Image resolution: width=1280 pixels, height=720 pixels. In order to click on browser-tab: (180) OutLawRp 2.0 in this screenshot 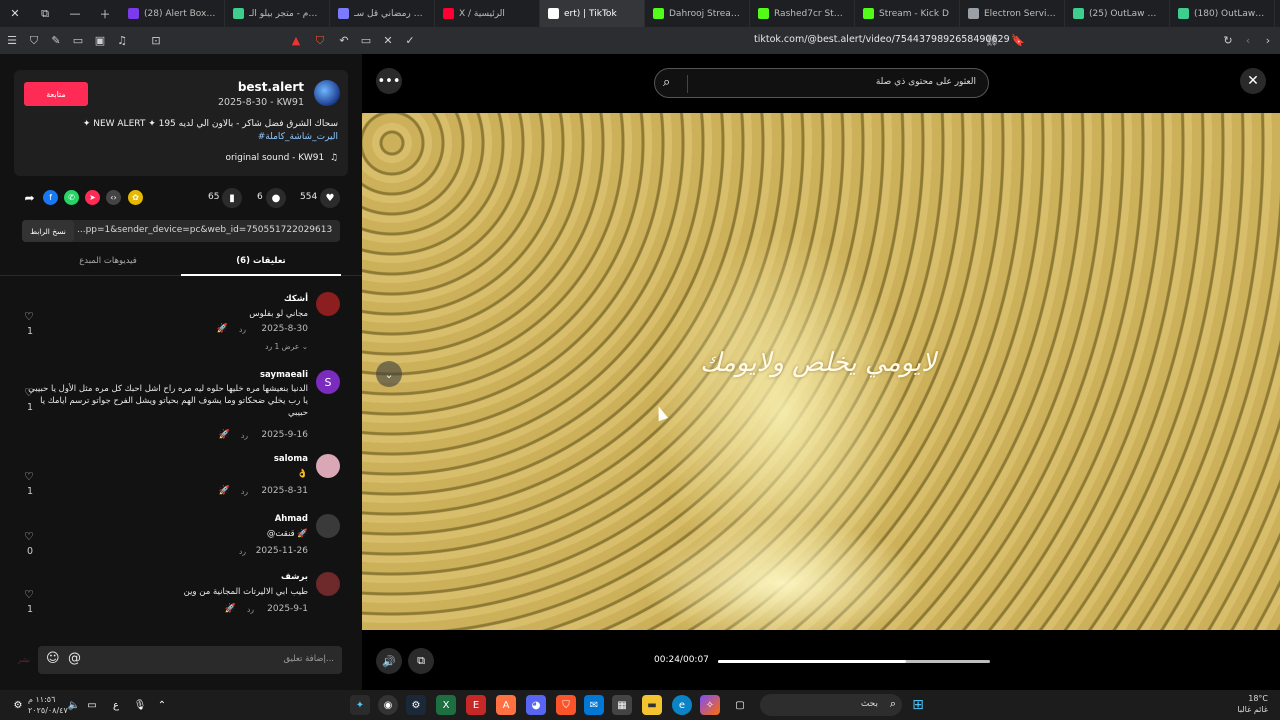, I will do `click(1222, 13)`.